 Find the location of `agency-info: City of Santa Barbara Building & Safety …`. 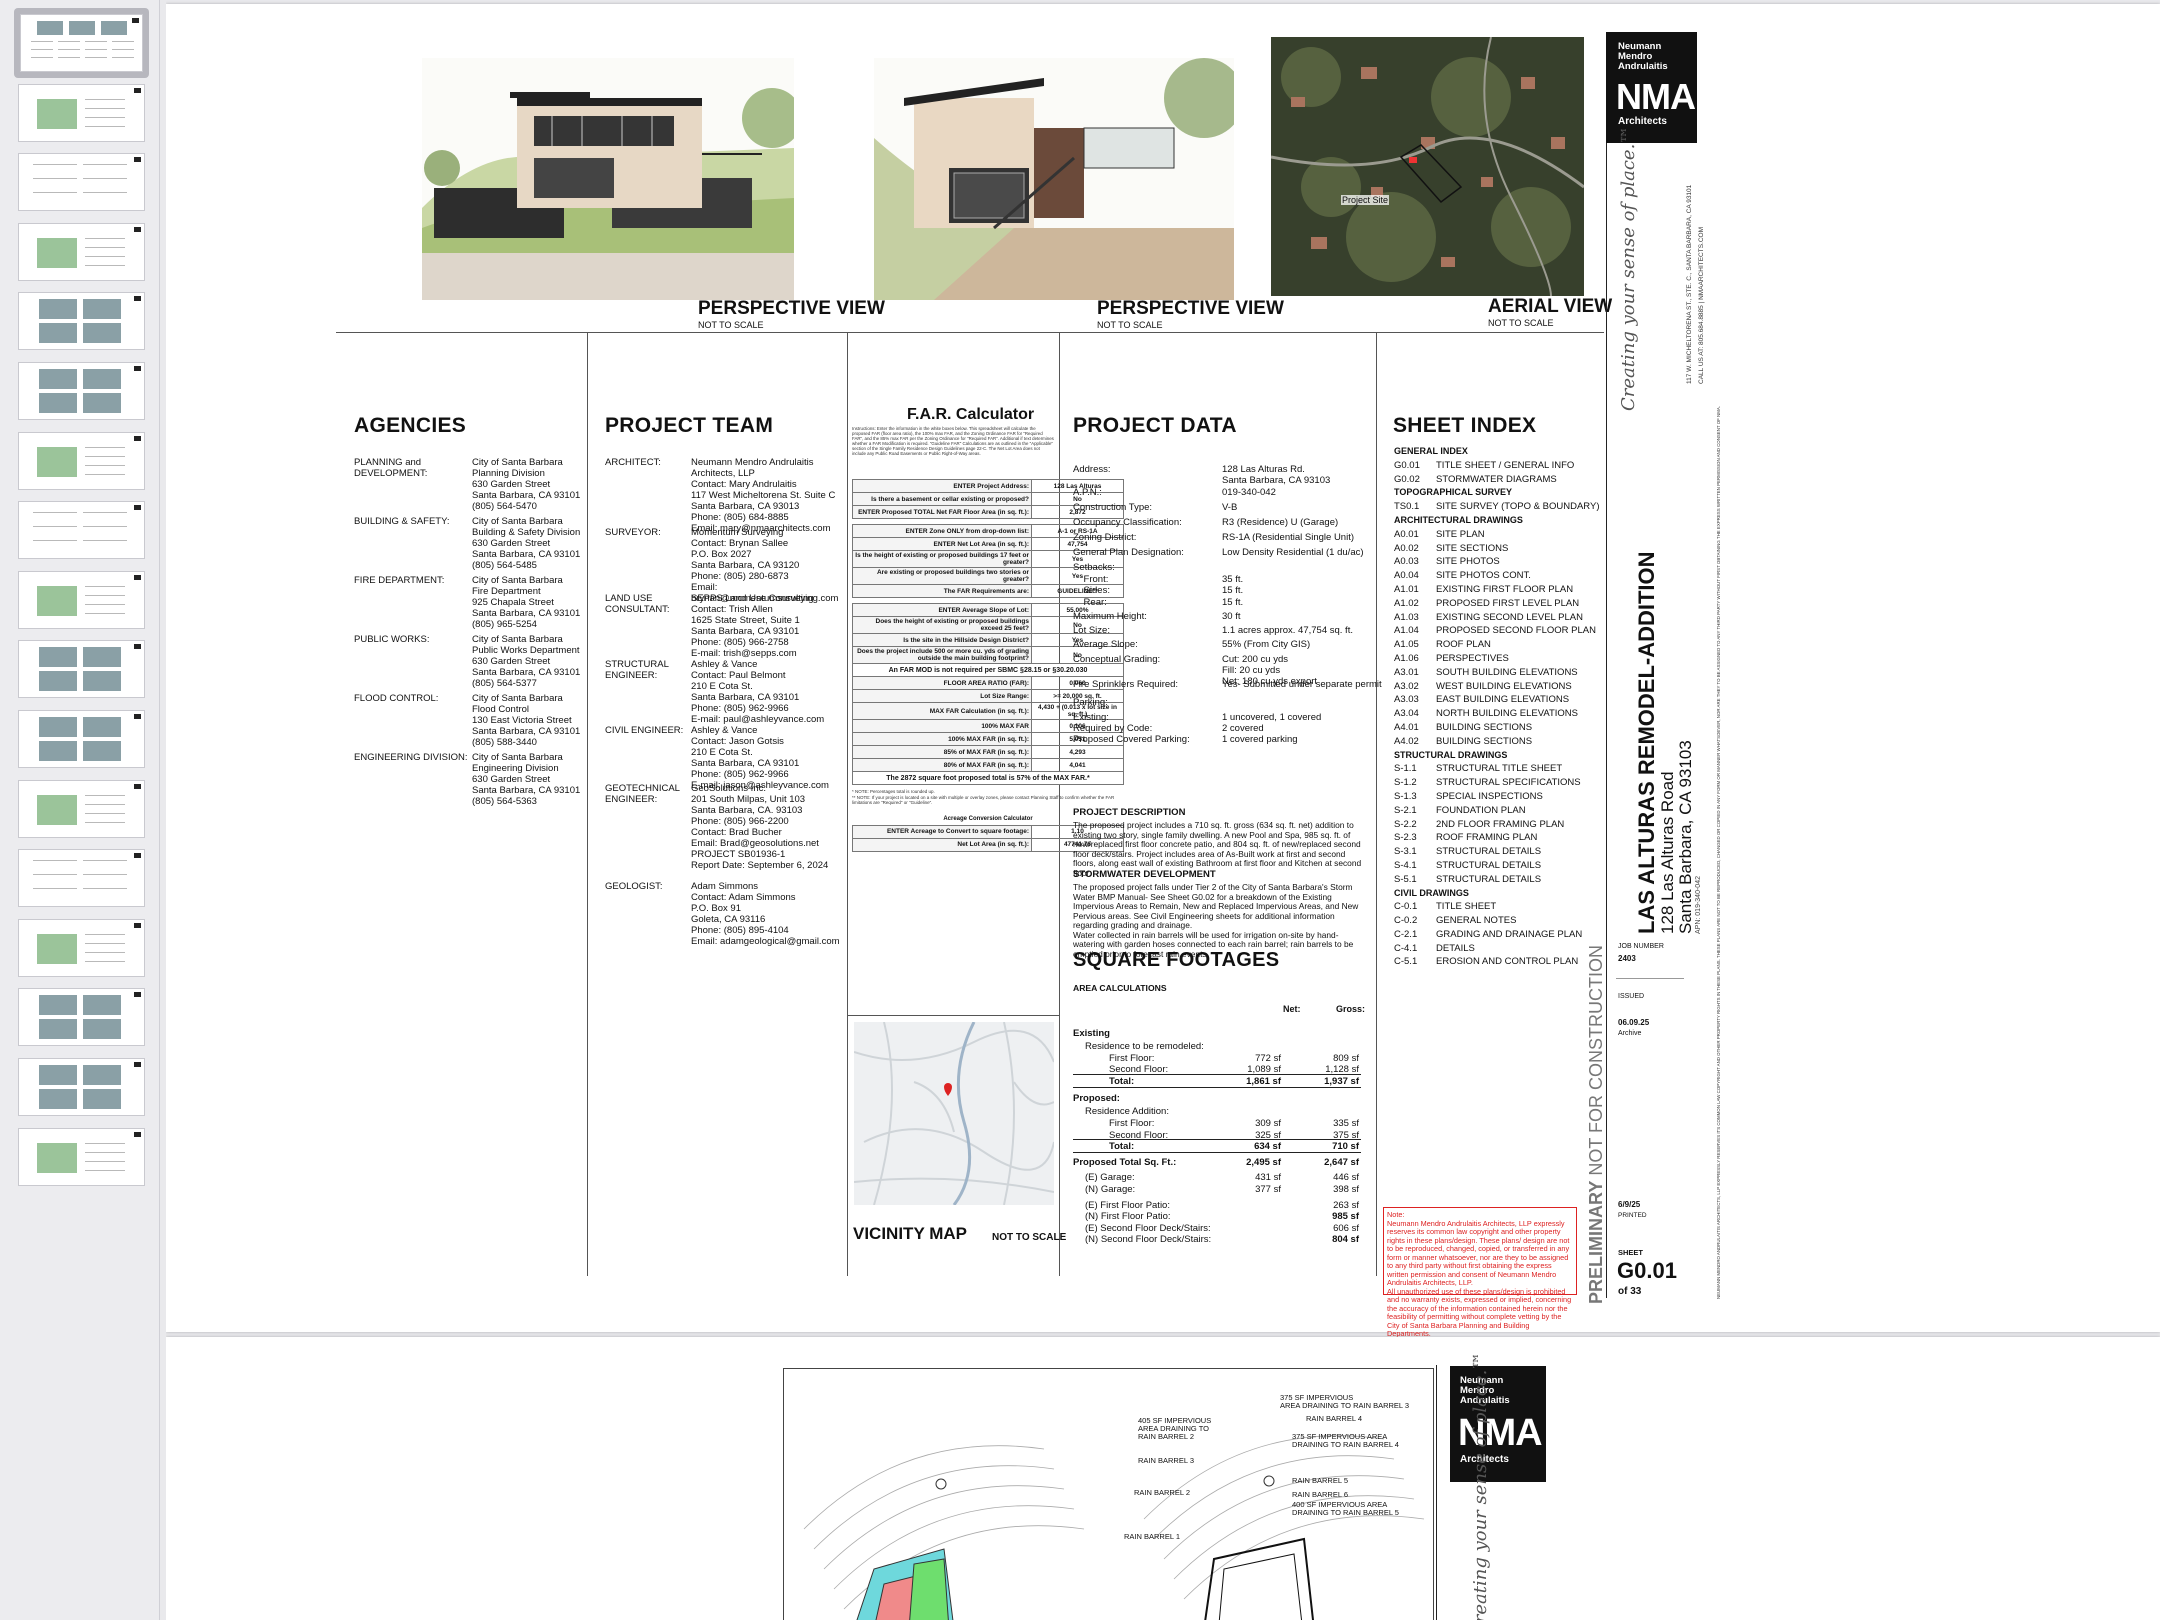

agency-info: City of Santa Barbara Building & Safety … is located at coordinates (526, 543).